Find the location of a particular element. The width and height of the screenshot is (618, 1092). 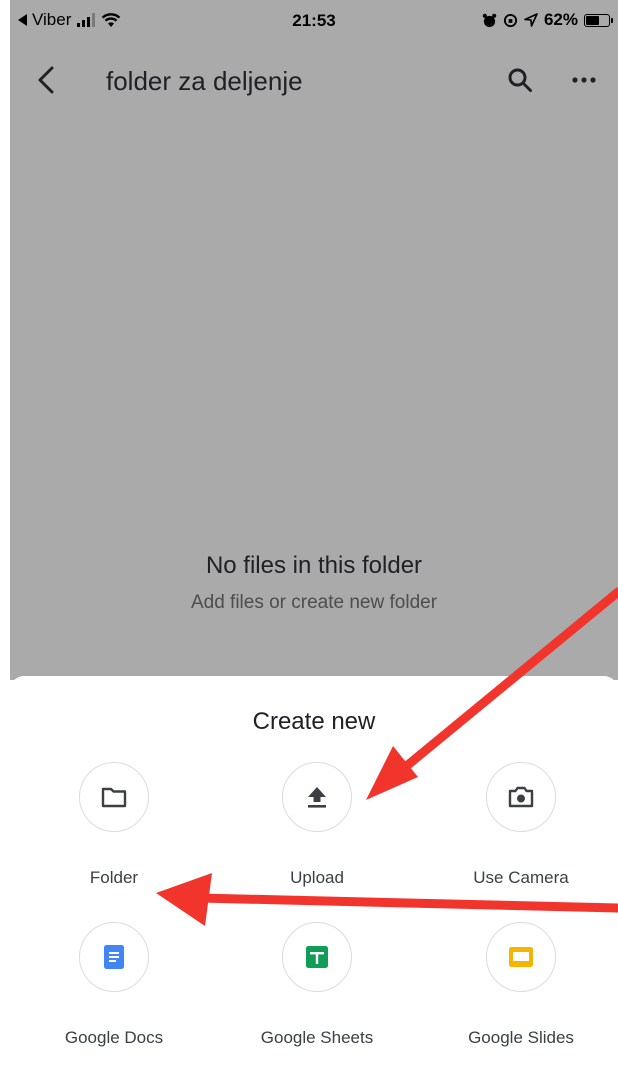

google-slides-option: Google Slides is located at coordinates (521, 985).